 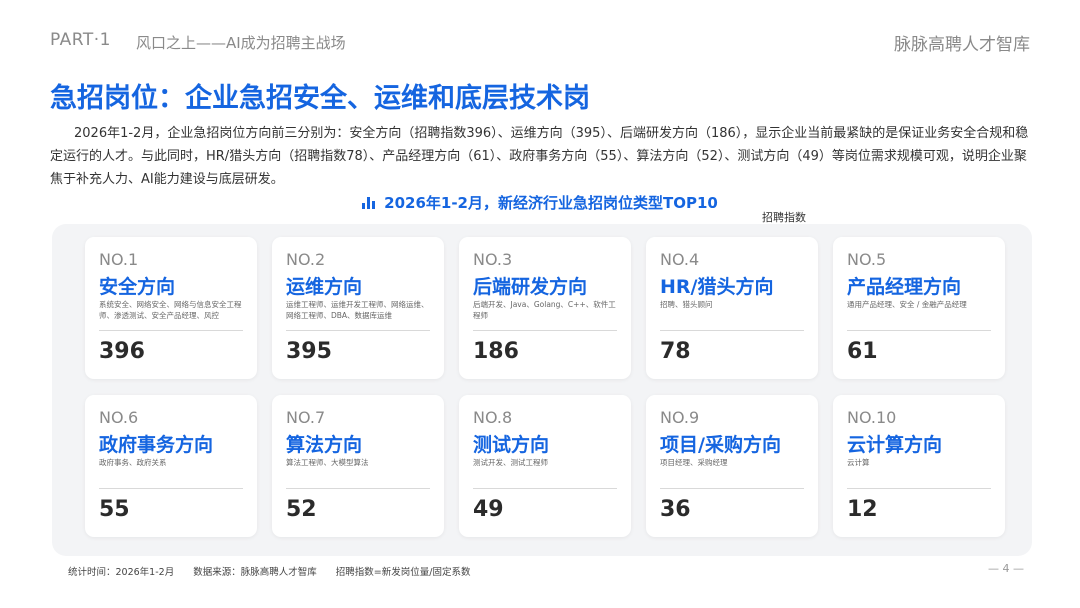 I want to click on chart-title: 2026年1-2月，新经济行业急招岗位类型TOP10, so click(x=540, y=202).